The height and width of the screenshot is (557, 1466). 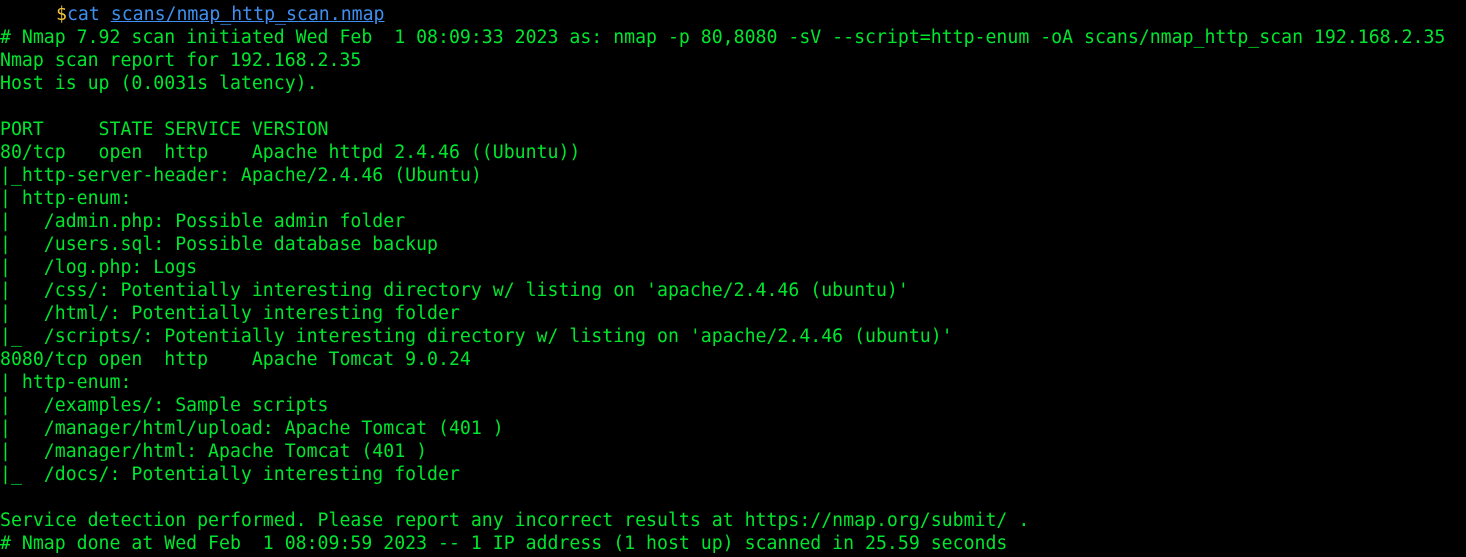 I want to click on prompt-command: cat, so click(x=83, y=14).